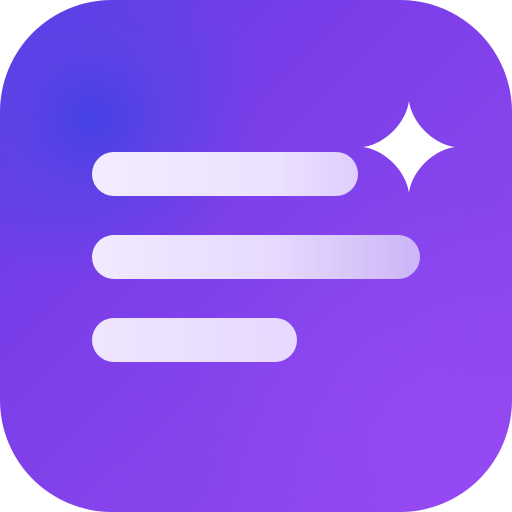 Image resolution: width=512 pixels, height=512 pixels. What do you see at coordinates (409, 147) in the screenshot?
I see `sparkle-icon` at bounding box center [409, 147].